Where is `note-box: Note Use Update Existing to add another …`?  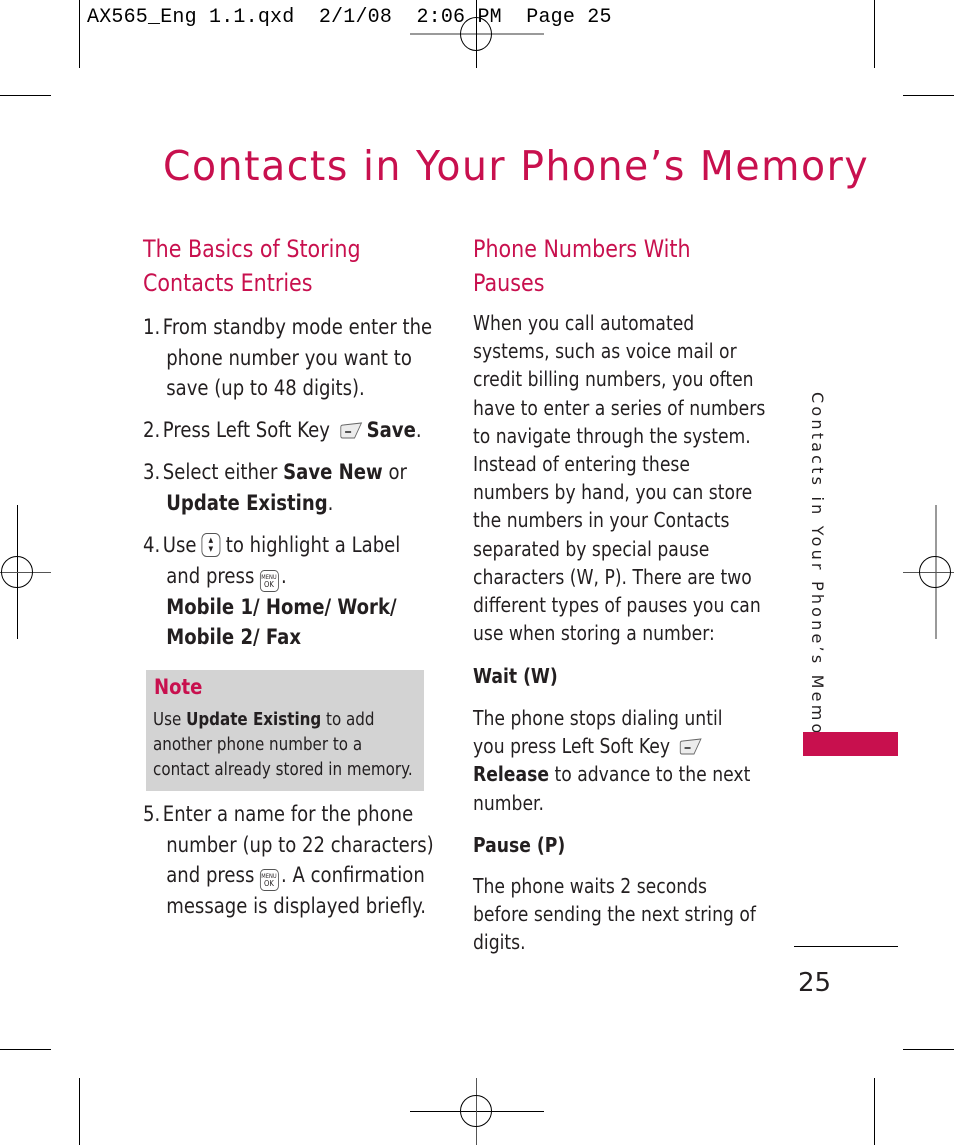 note-box: Note Use Update Existing to add another … is located at coordinates (285, 730).